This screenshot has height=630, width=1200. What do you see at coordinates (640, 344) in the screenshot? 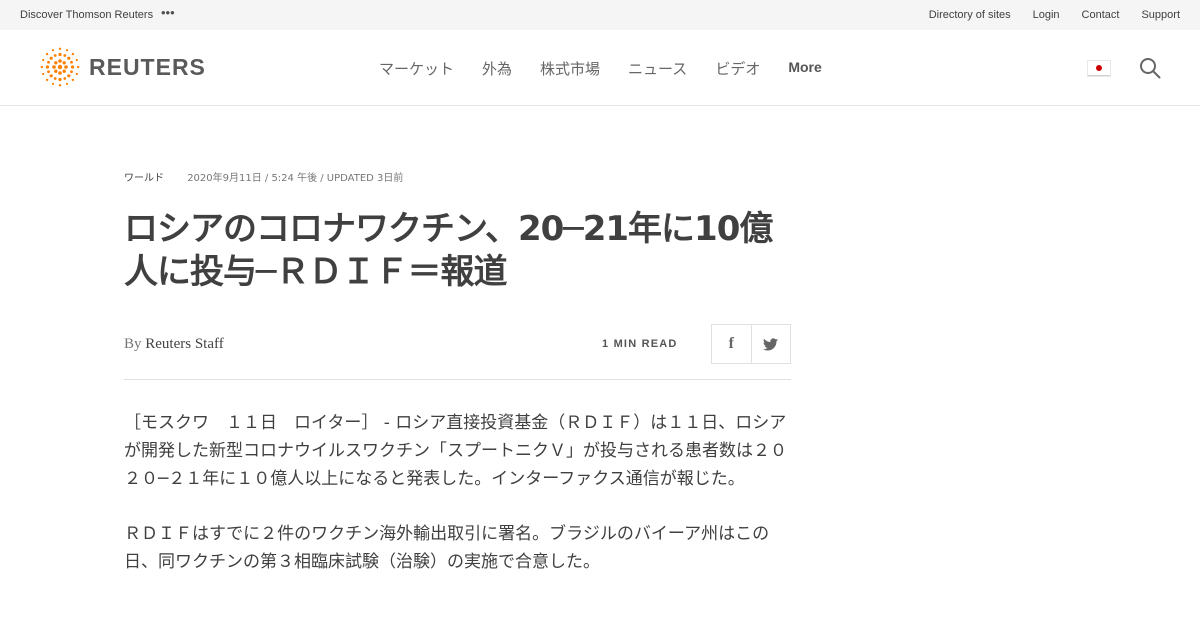
I see `read-time: 1 MIN READ` at bounding box center [640, 344].